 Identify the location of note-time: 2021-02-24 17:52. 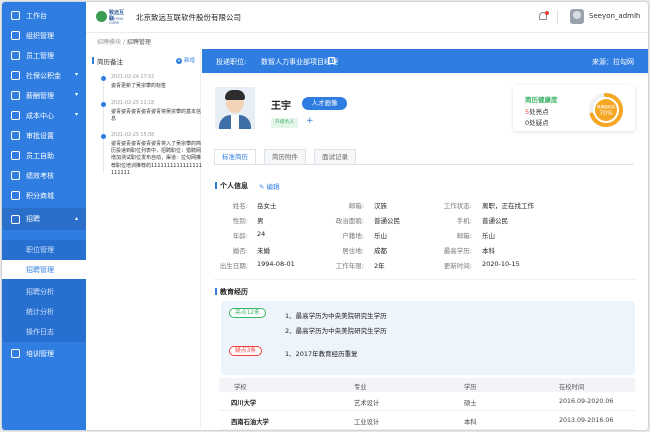
(133, 77).